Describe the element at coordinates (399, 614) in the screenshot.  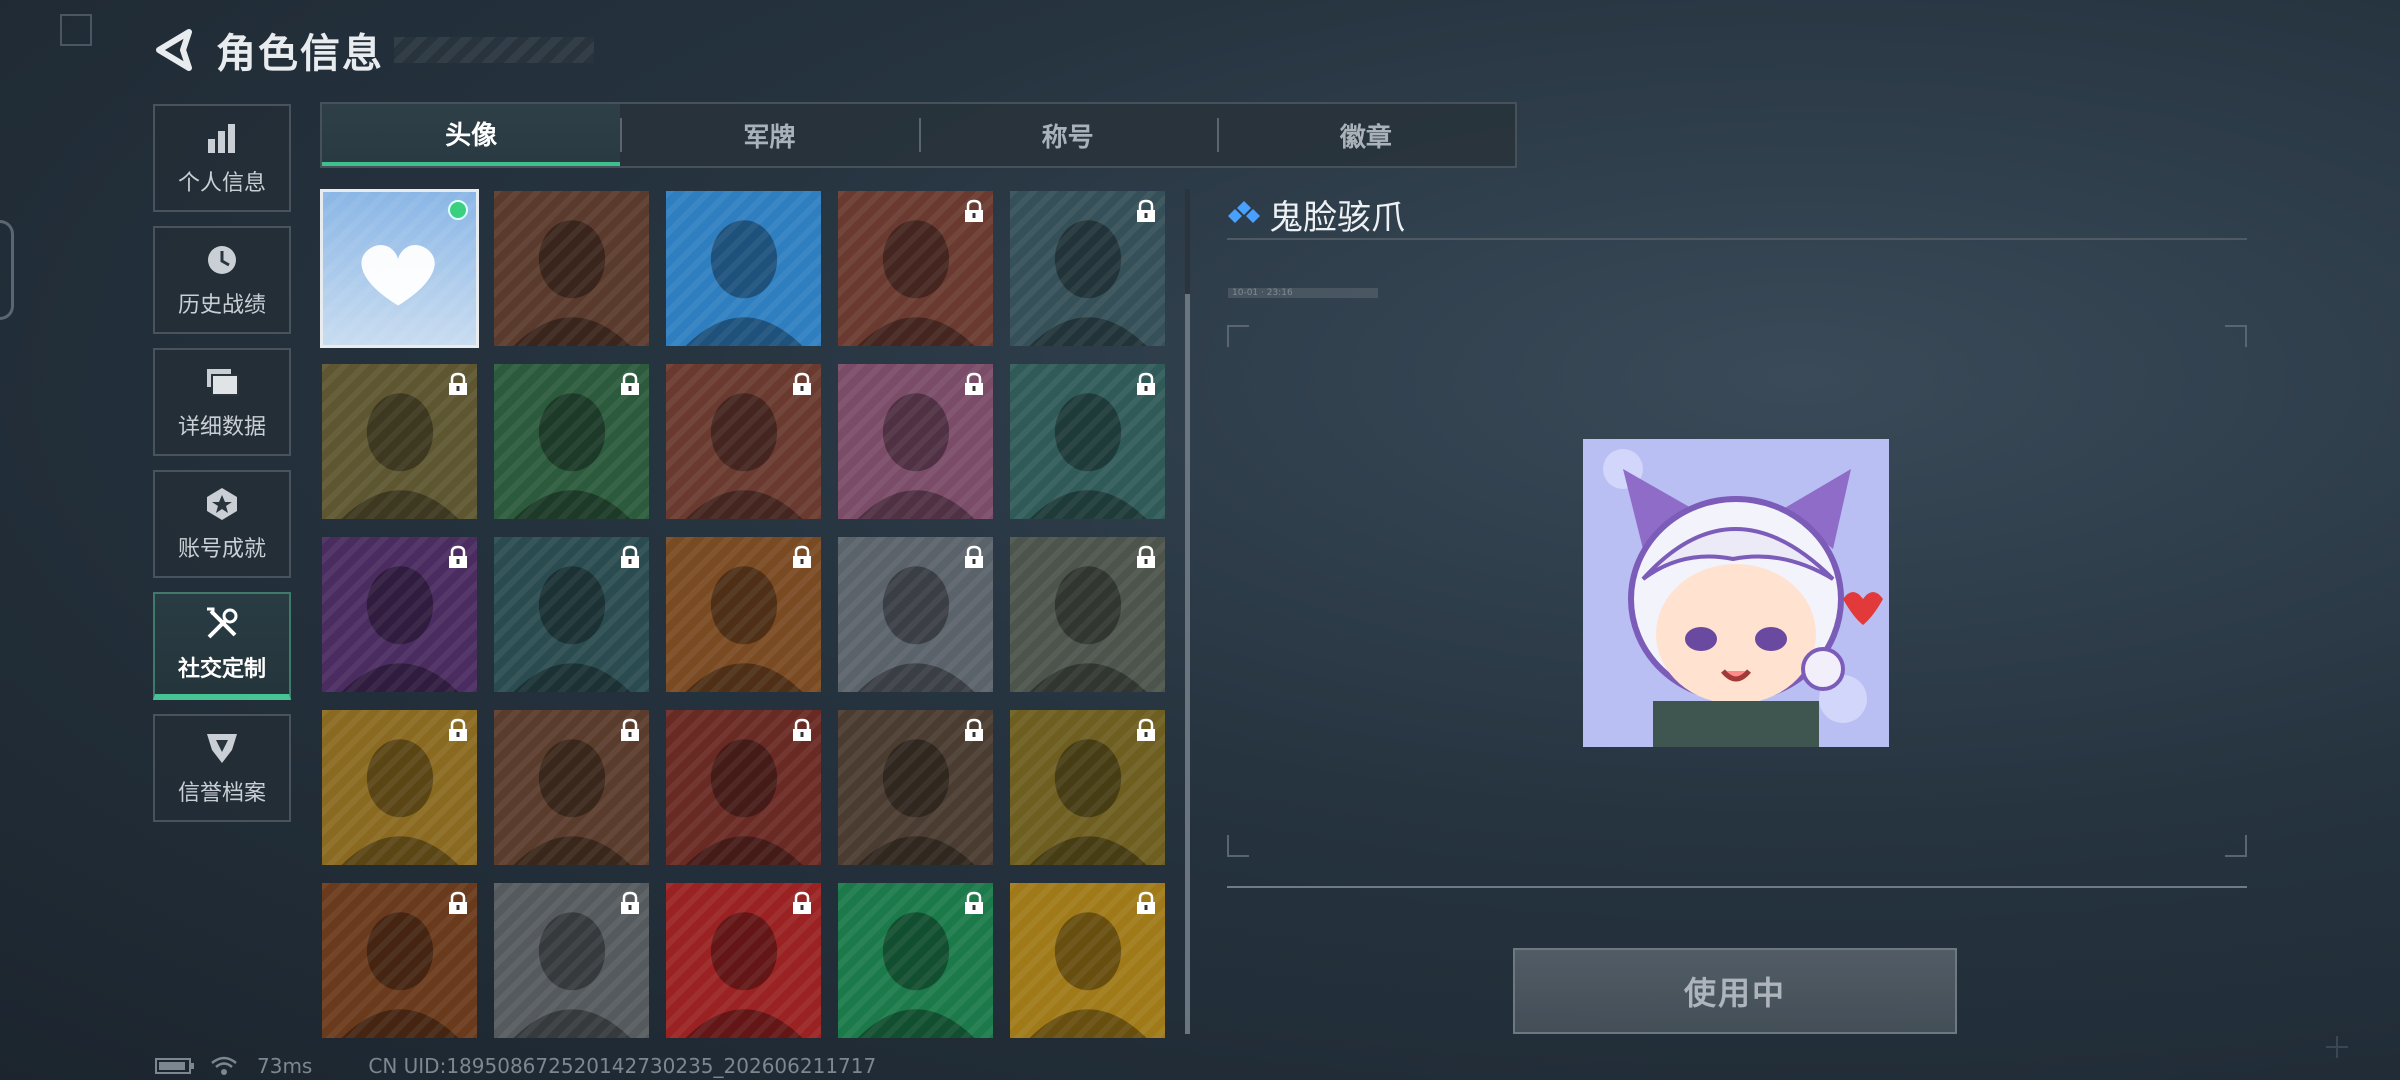
I see `avatar-tile-purple-bubblegum-operator` at that location.